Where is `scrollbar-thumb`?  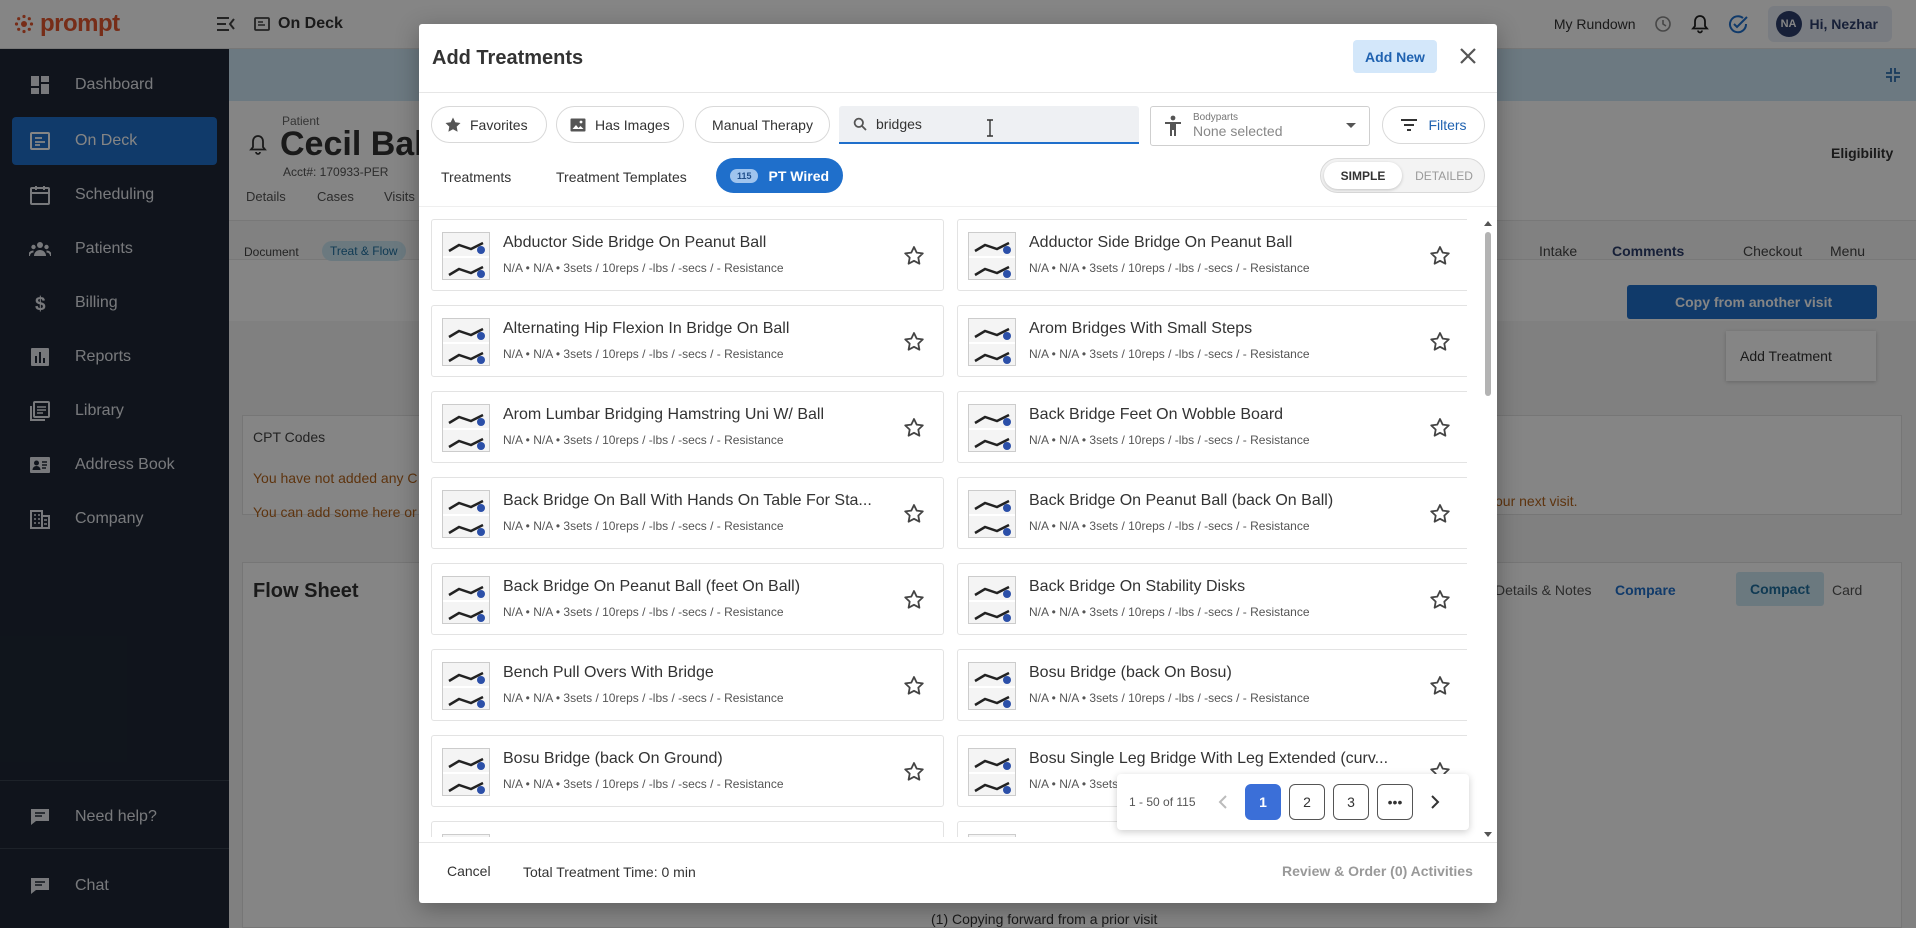 scrollbar-thumb is located at coordinates (1488, 314).